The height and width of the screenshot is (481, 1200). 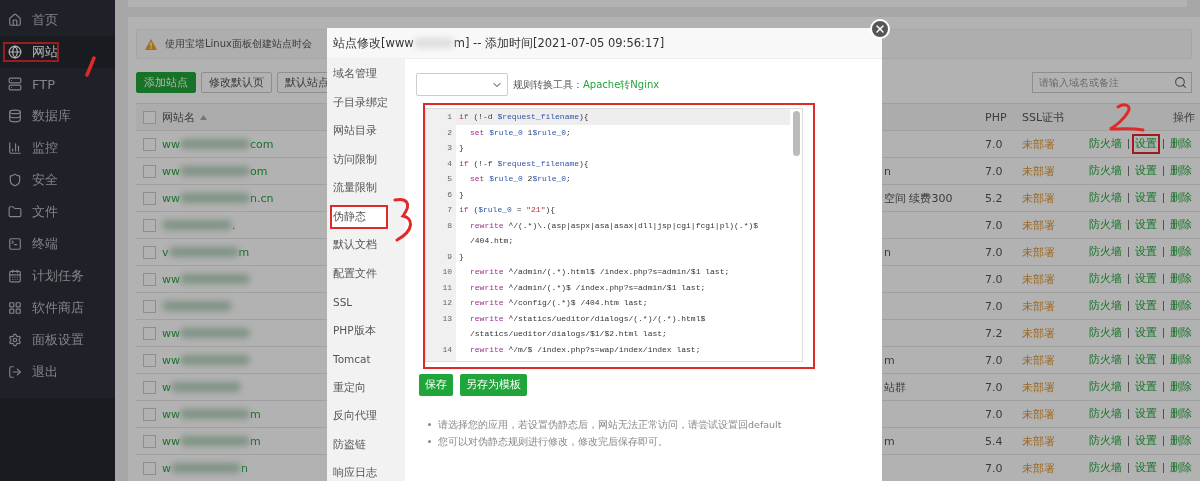 I want to click on menu-item: 伪静态, so click(x=359, y=216).